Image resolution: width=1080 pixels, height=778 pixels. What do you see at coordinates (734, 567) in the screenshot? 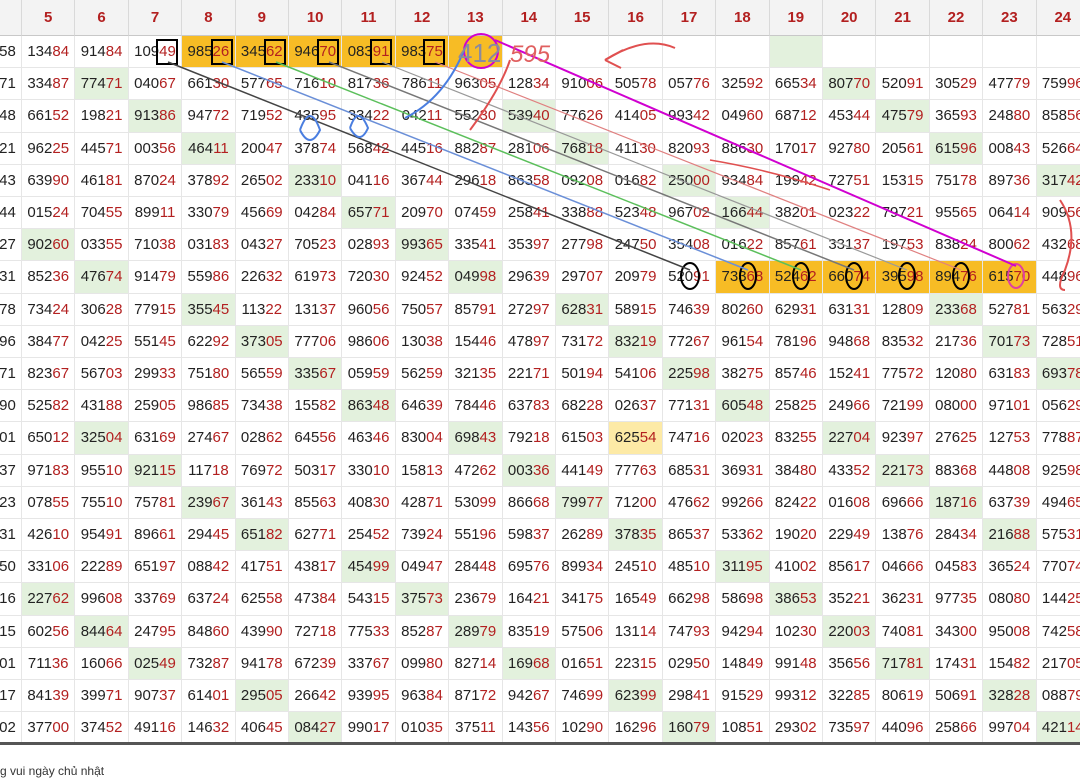
I see `cell-lead-digits: 311` at bounding box center [734, 567].